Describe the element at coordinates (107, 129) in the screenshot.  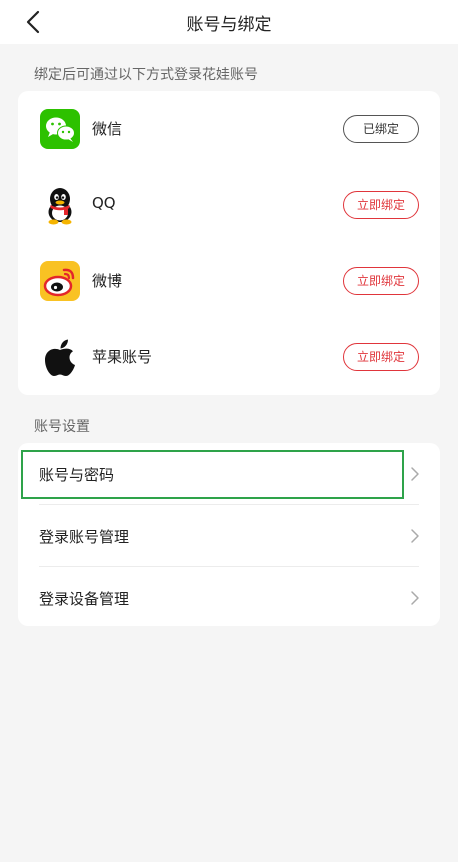
I see `bind-label-wechat: 微信` at that location.